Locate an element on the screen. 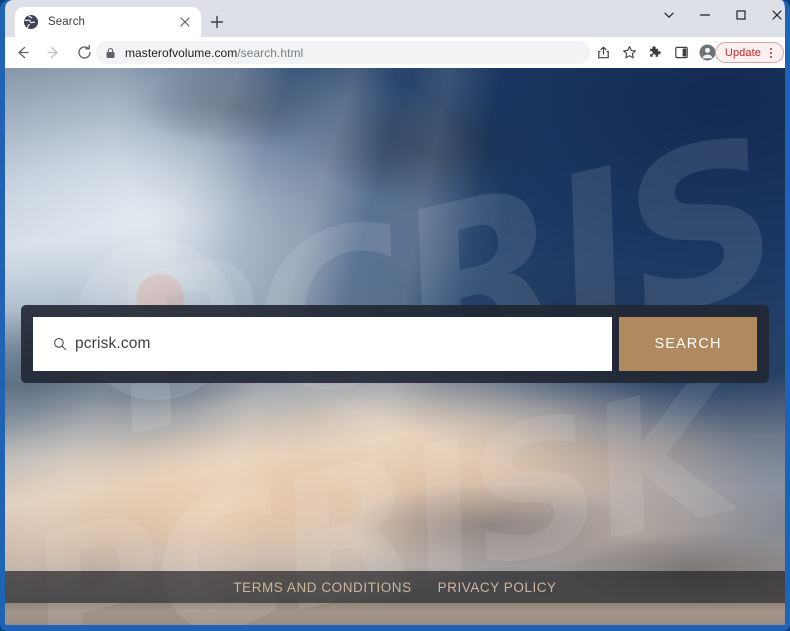 The height and width of the screenshot is (631, 790). search-button: SEARCH is located at coordinates (688, 344).